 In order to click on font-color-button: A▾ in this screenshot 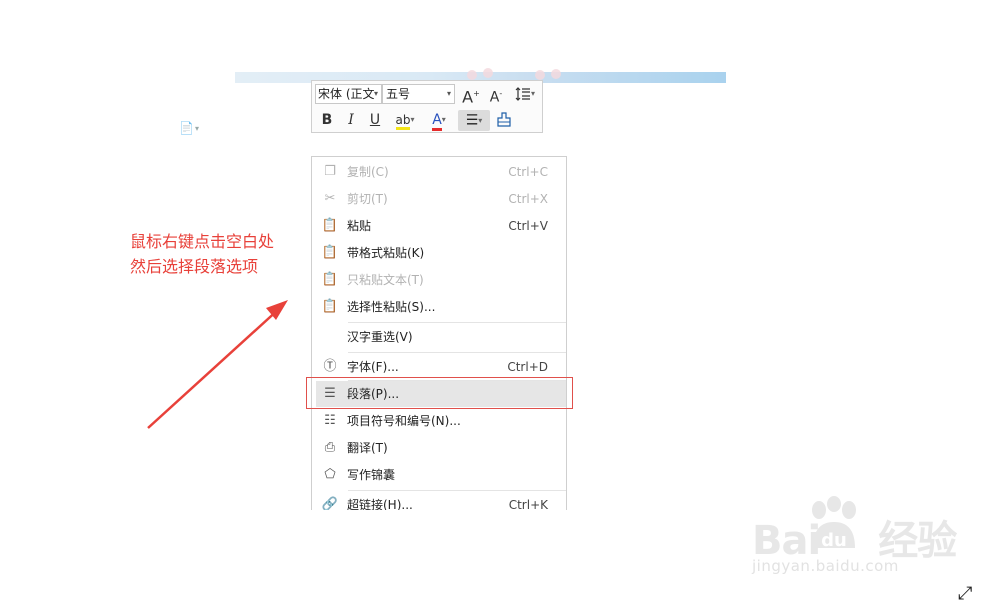, I will do `click(439, 120)`.